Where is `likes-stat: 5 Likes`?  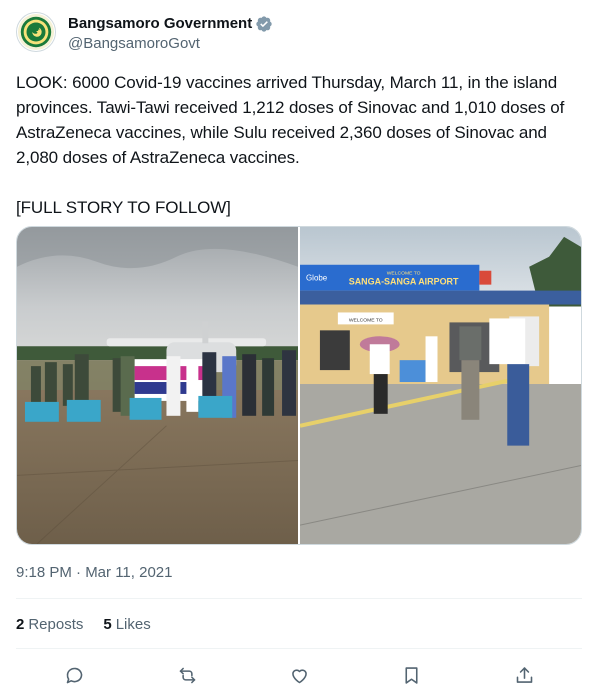
likes-stat: 5 Likes is located at coordinates (126, 625).